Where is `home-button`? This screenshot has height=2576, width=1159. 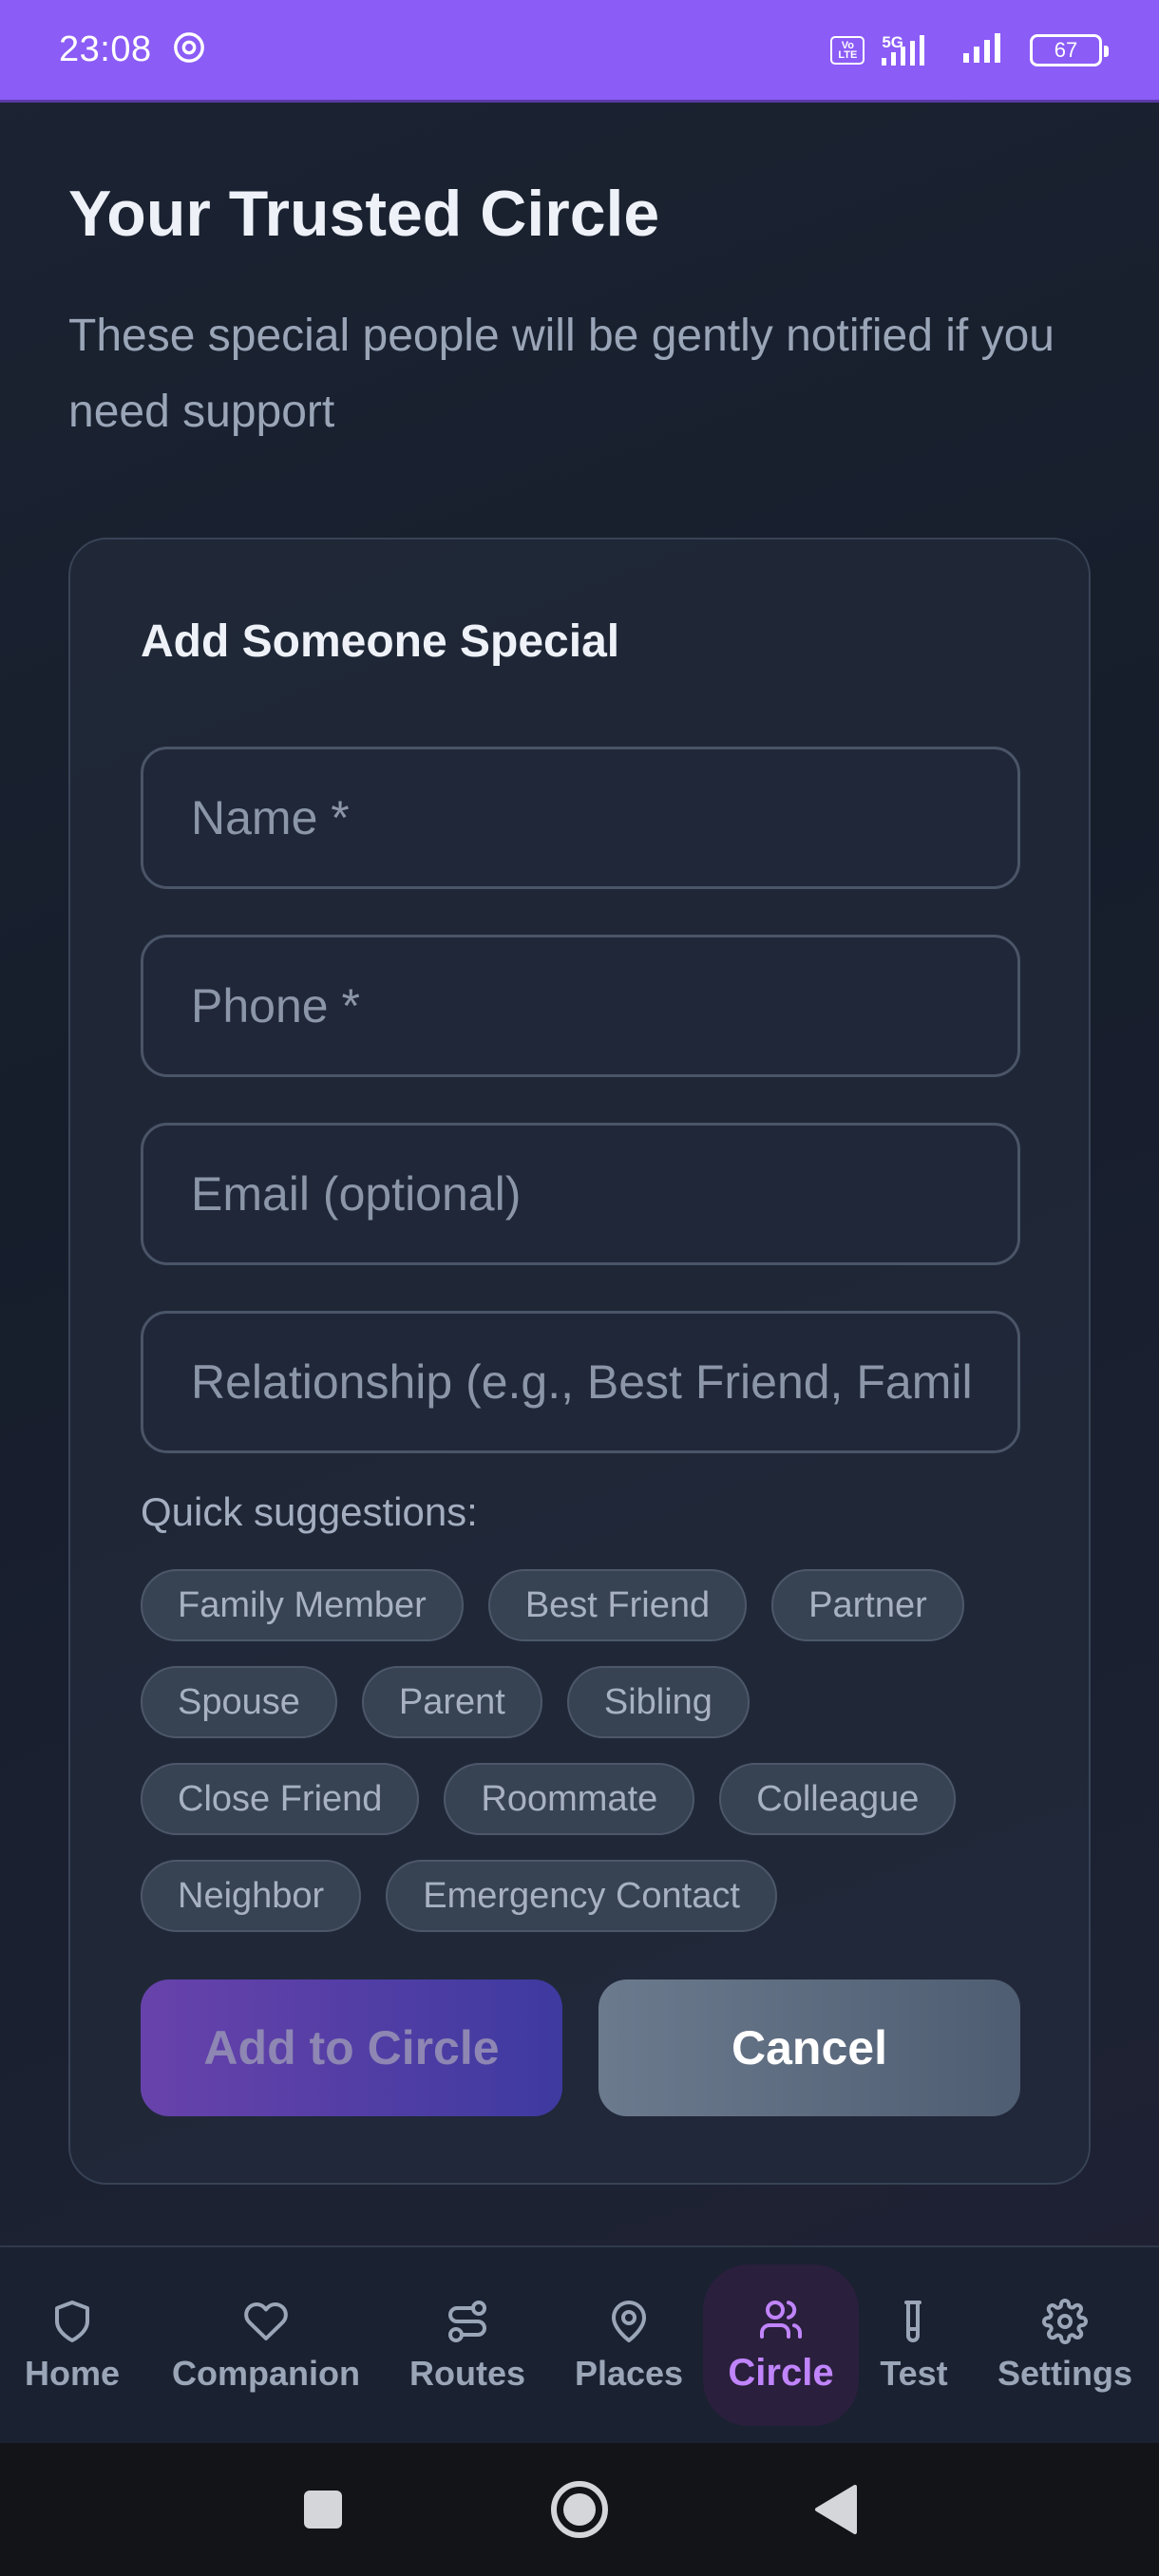 home-button is located at coordinates (579, 2509).